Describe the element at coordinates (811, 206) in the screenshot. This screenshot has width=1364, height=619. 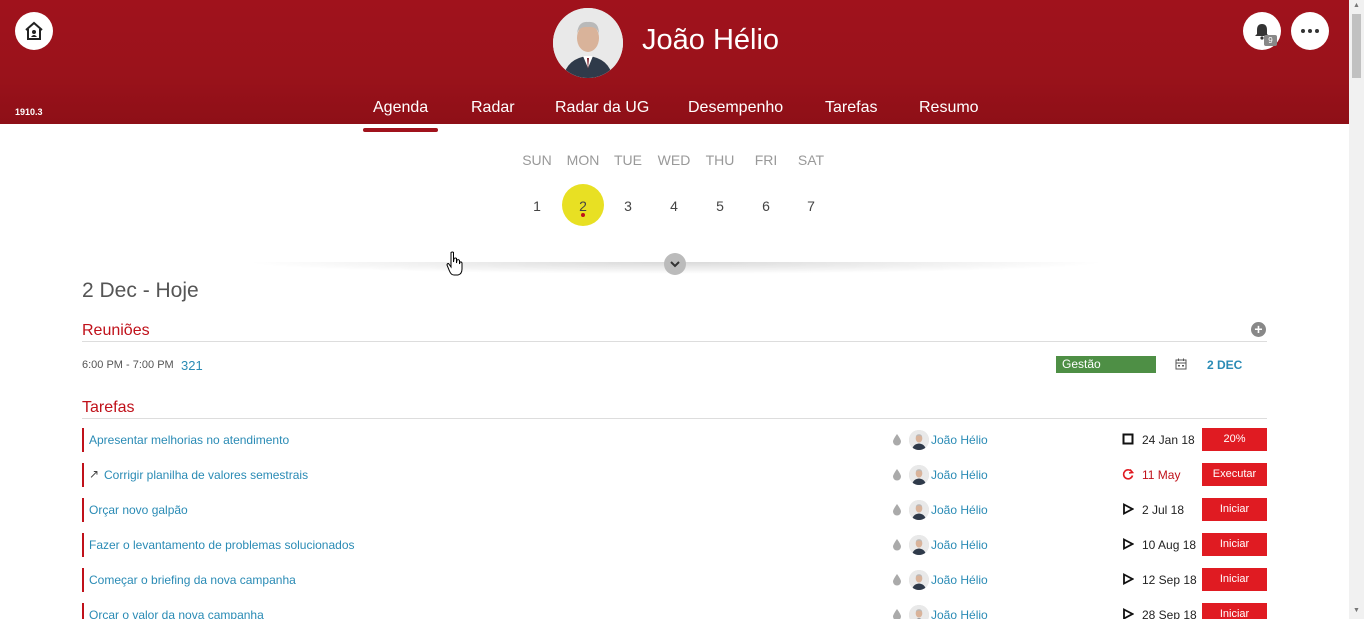
I see `day-button: 7` at that location.